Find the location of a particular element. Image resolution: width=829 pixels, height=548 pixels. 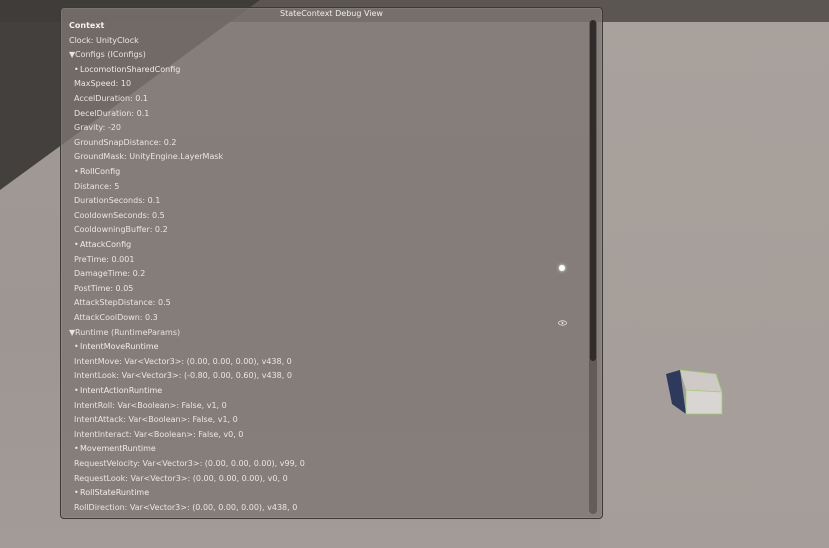

row-text: Gravity: -20 is located at coordinates (97, 128).